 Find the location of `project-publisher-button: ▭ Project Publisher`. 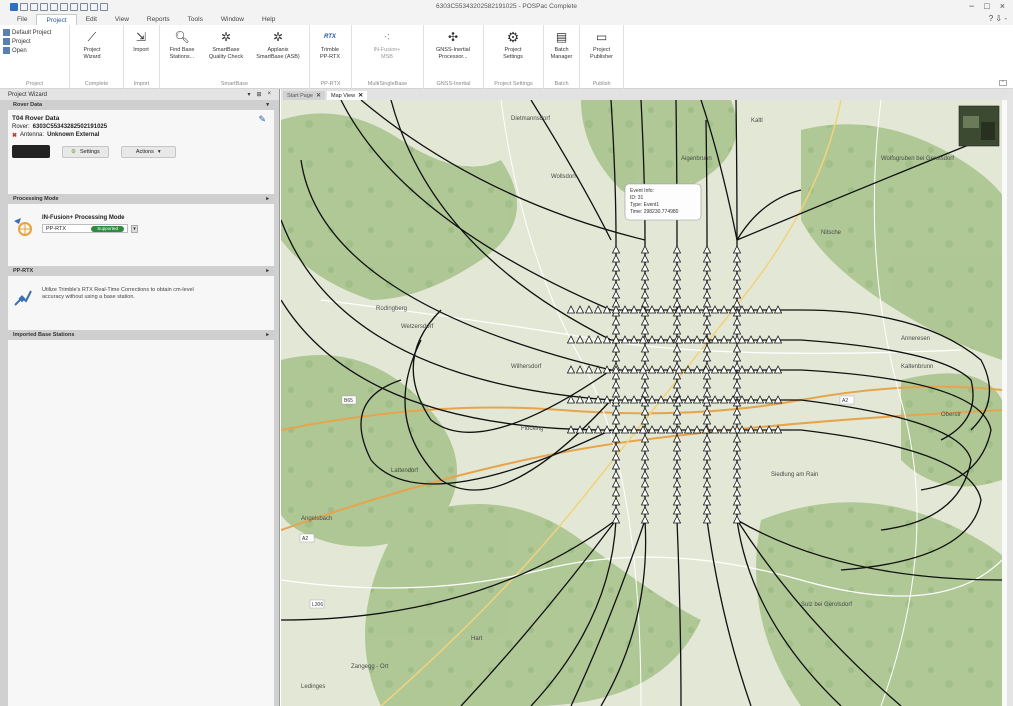

project-publisher-button: ▭ Project Publisher is located at coordinates (601, 58).